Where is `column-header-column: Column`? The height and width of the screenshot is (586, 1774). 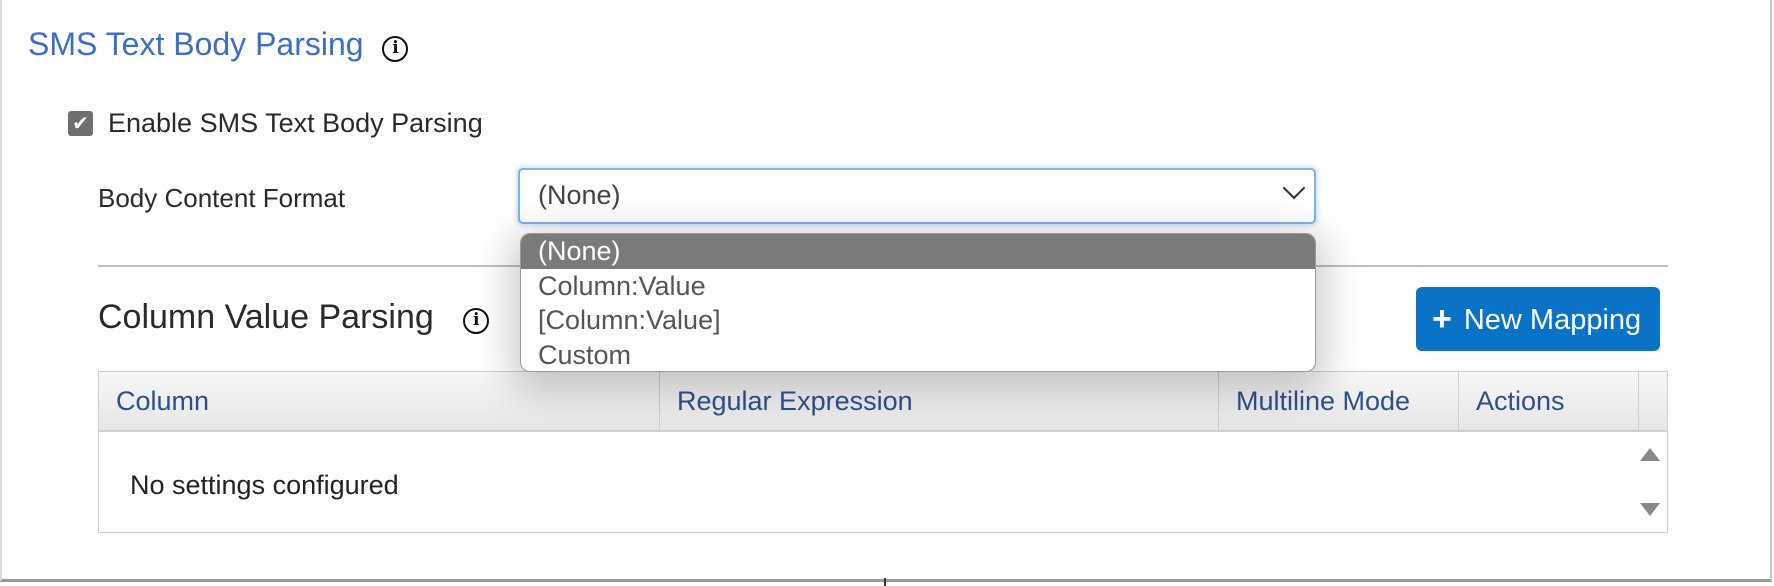
column-header-column: Column is located at coordinates (379, 401).